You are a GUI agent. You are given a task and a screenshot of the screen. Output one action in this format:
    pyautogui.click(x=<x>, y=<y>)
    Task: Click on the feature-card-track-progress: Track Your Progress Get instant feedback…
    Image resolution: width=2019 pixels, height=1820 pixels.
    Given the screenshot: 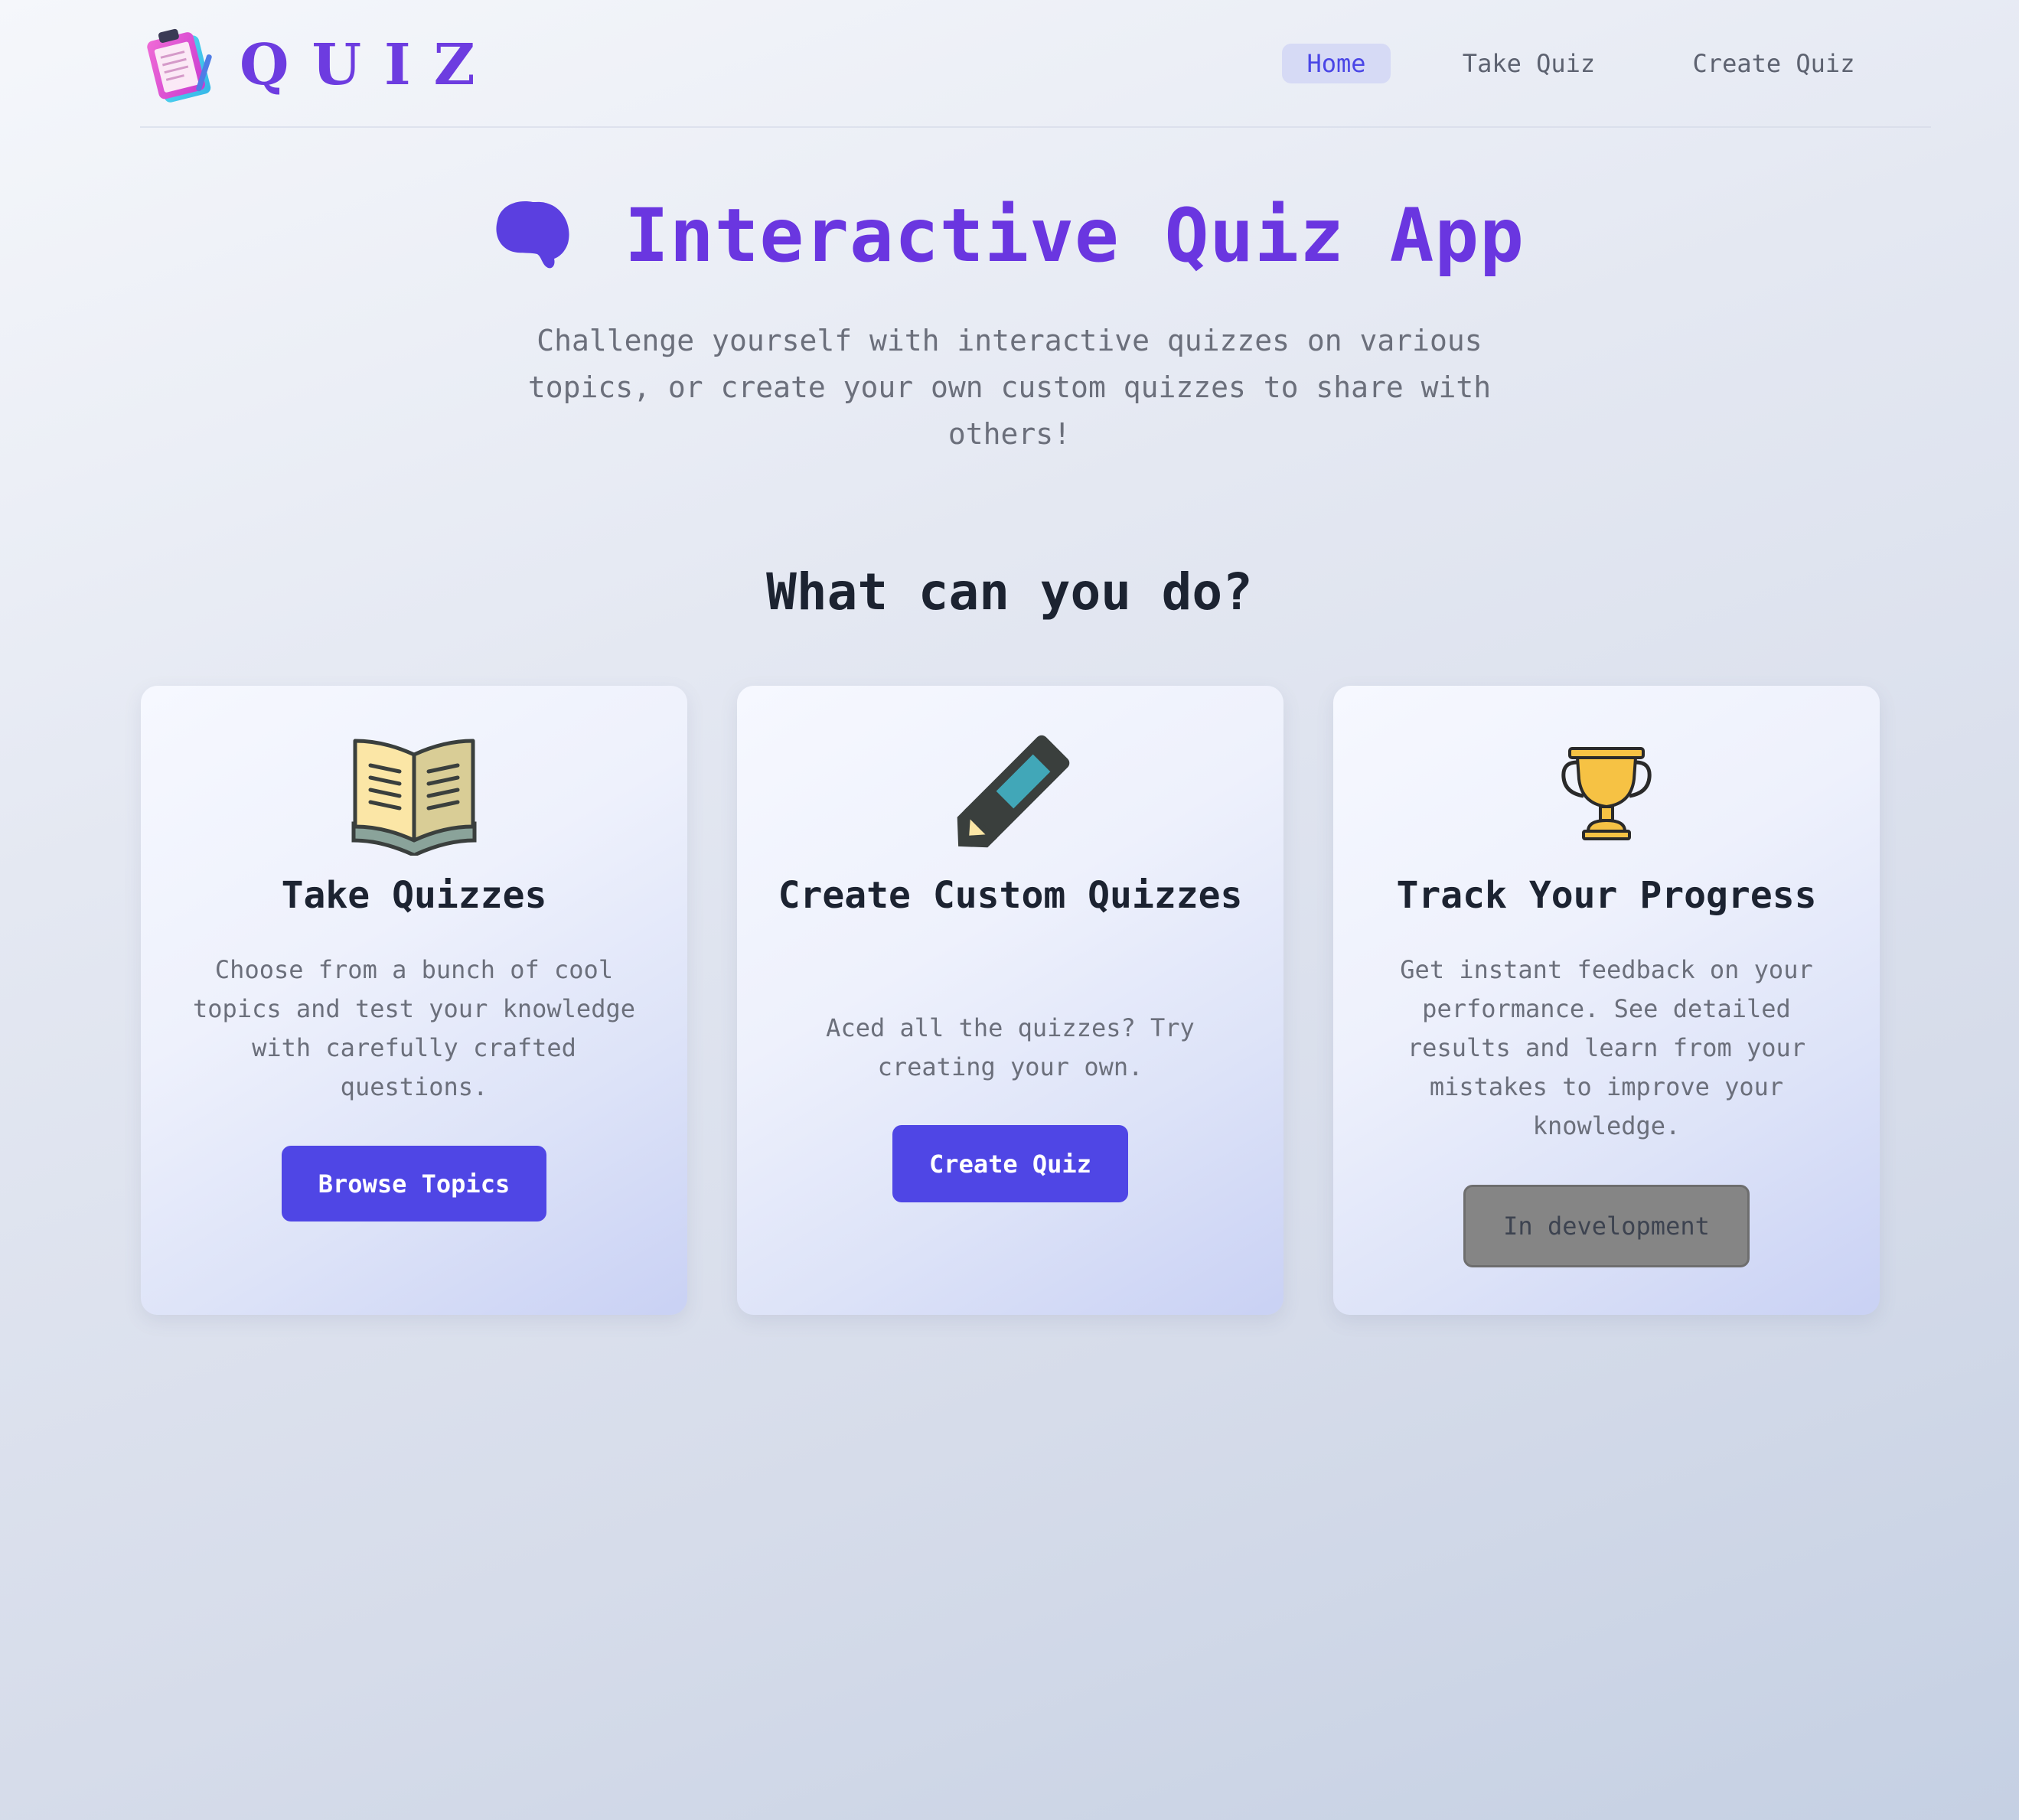 What is the action you would take?
    pyautogui.click(x=1606, y=1000)
    